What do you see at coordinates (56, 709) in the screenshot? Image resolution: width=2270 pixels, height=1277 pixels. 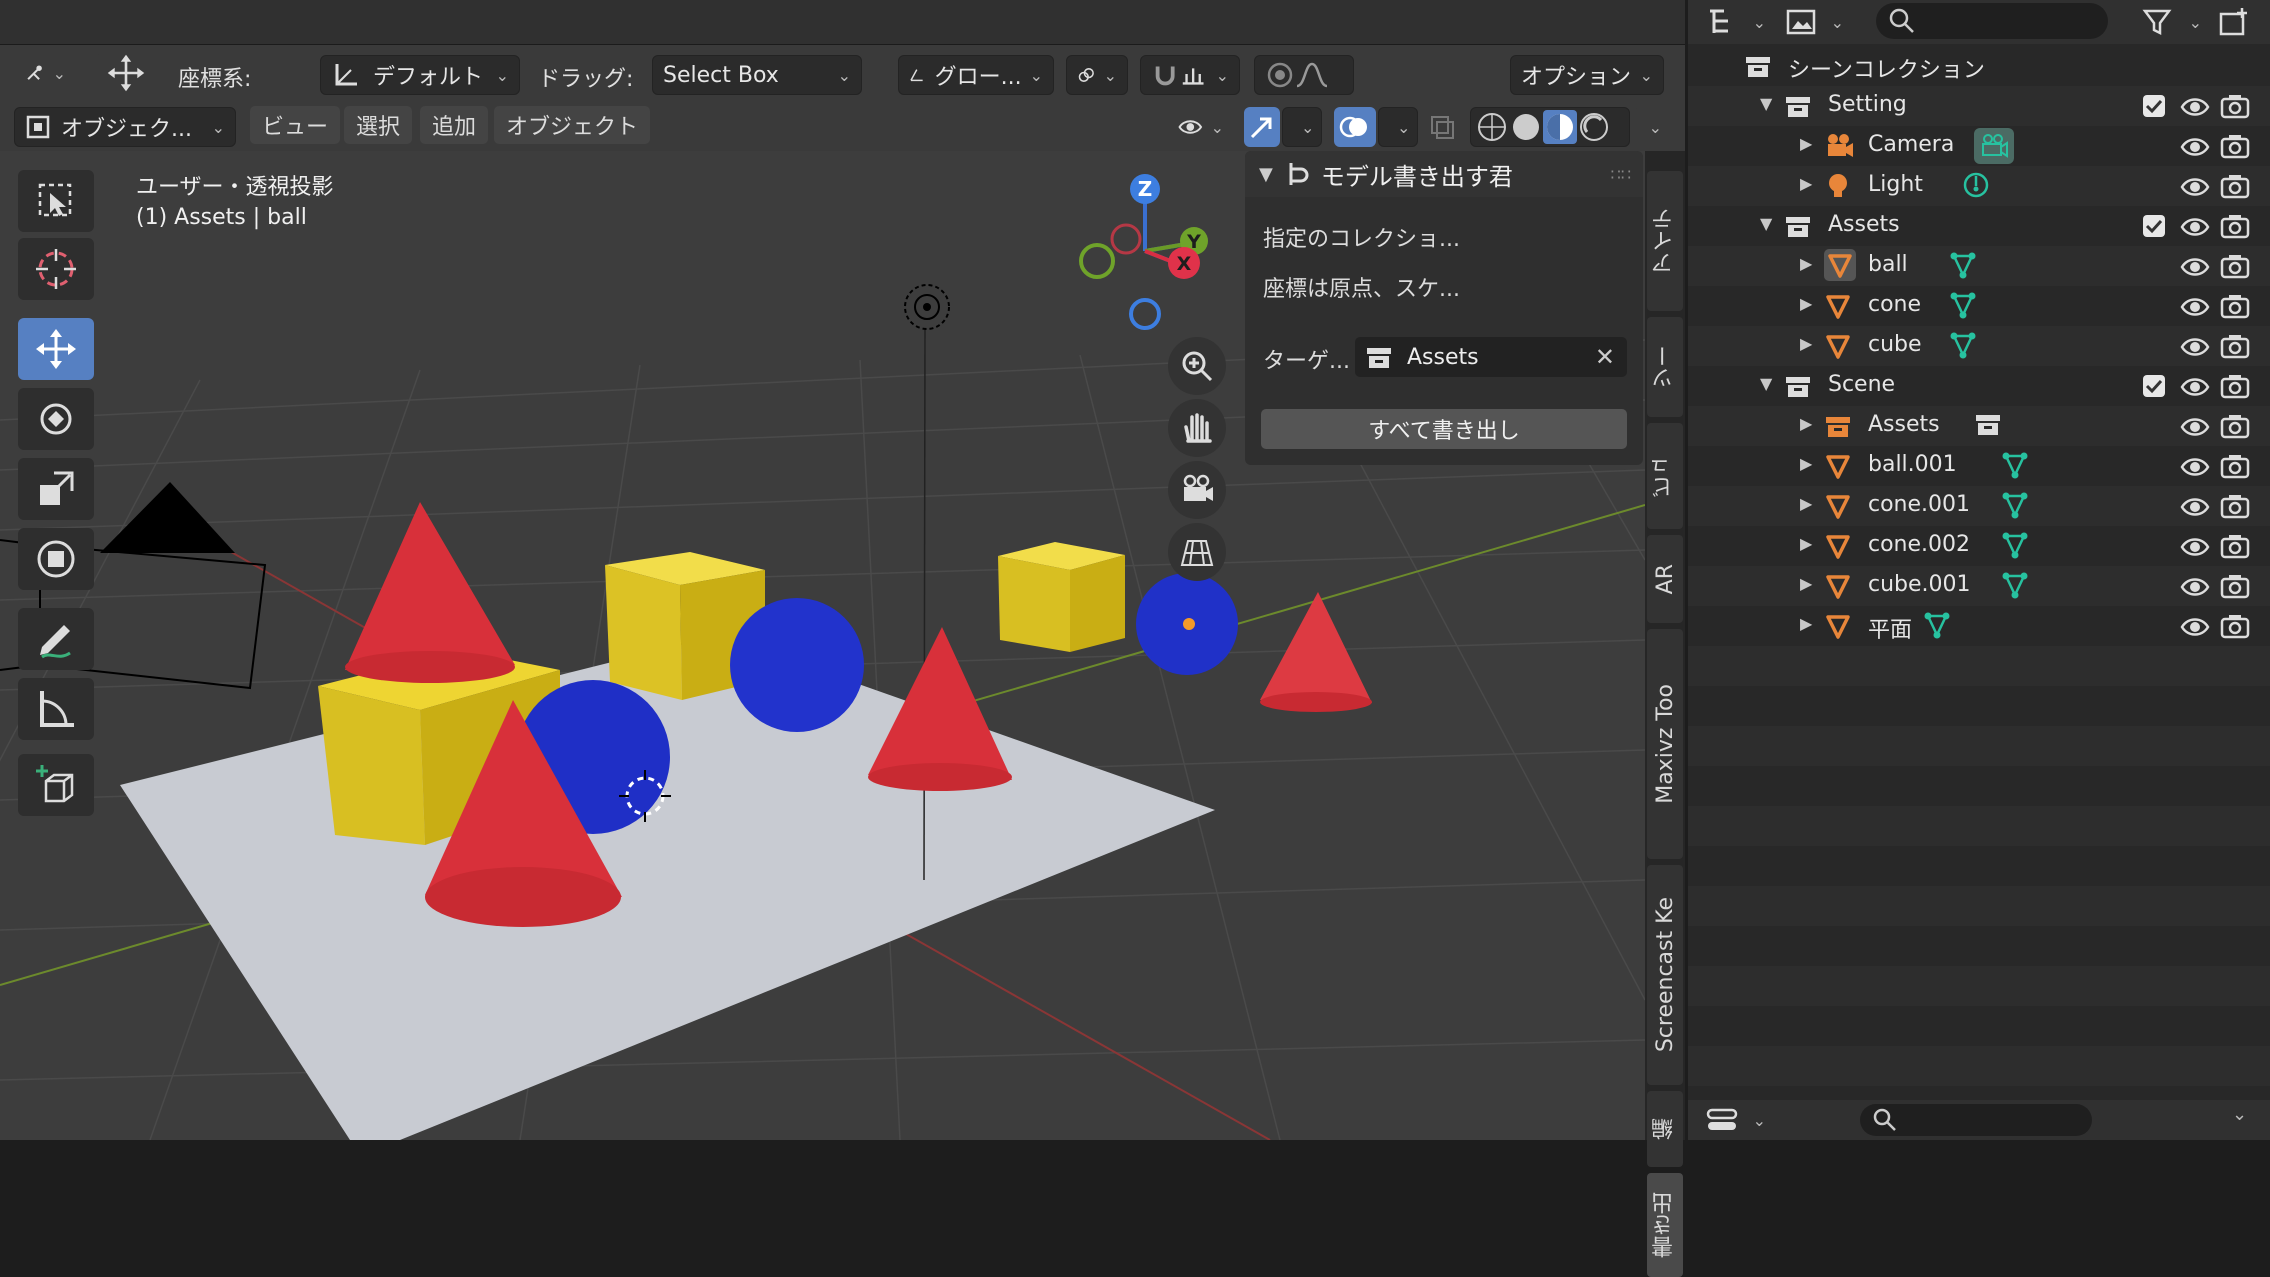 I see `measure-tool` at bounding box center [56, 709].